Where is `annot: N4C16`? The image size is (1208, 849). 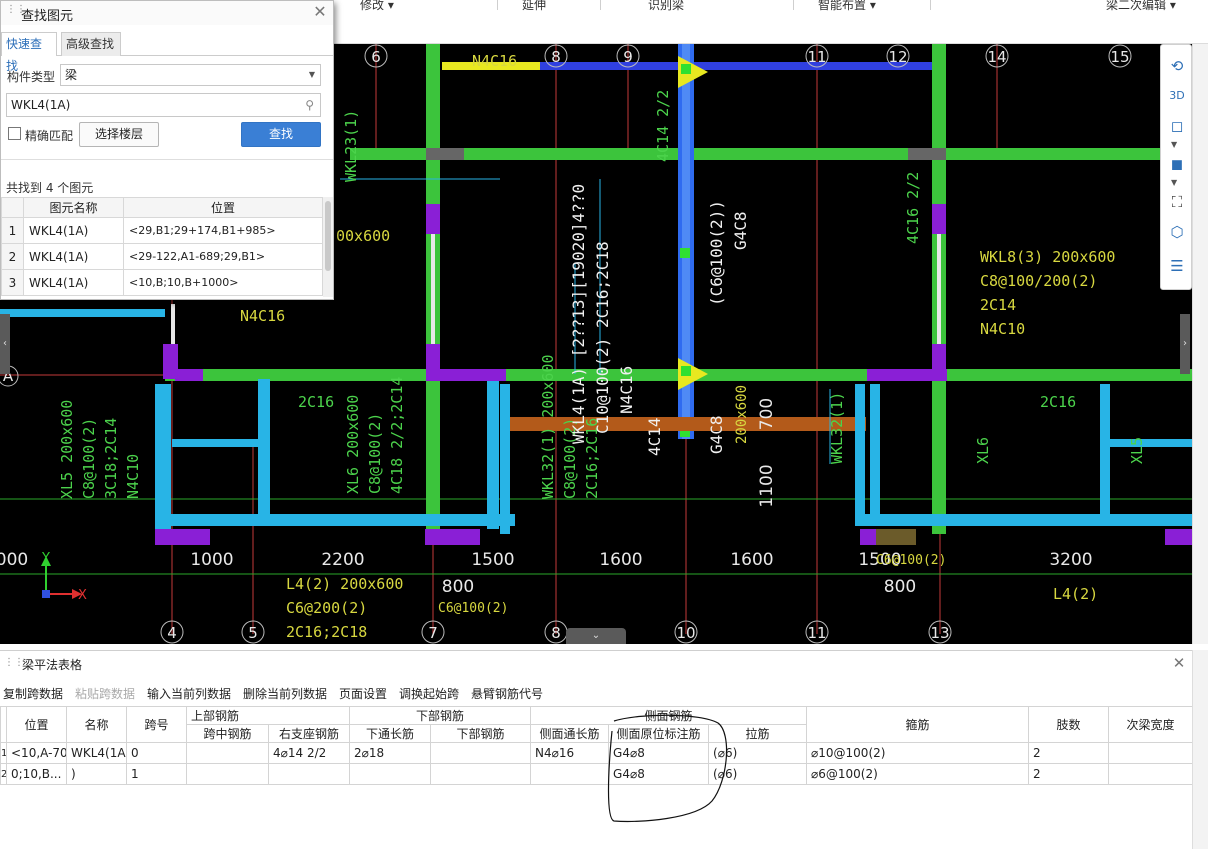 annot: N4C16 is located at coordinates (494, 61).